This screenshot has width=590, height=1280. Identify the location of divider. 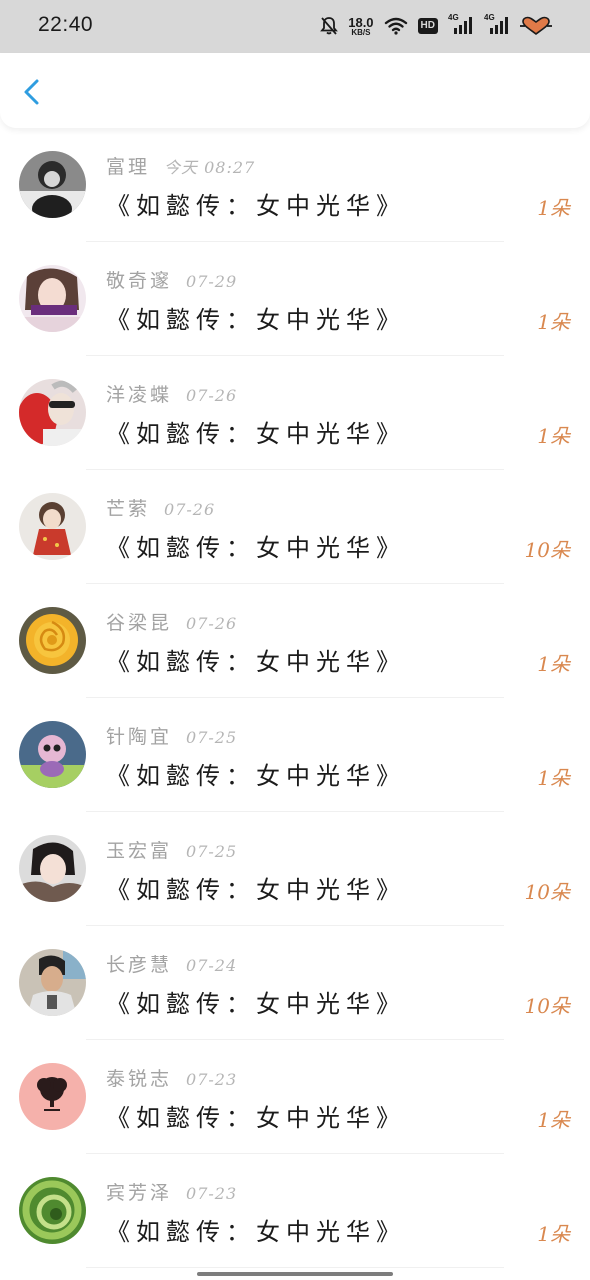
(295, 1267).